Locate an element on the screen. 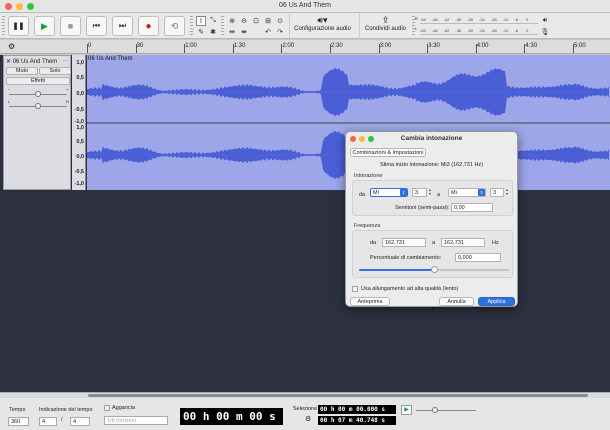  apply-button: Applica is located at coordinates (496, 301).